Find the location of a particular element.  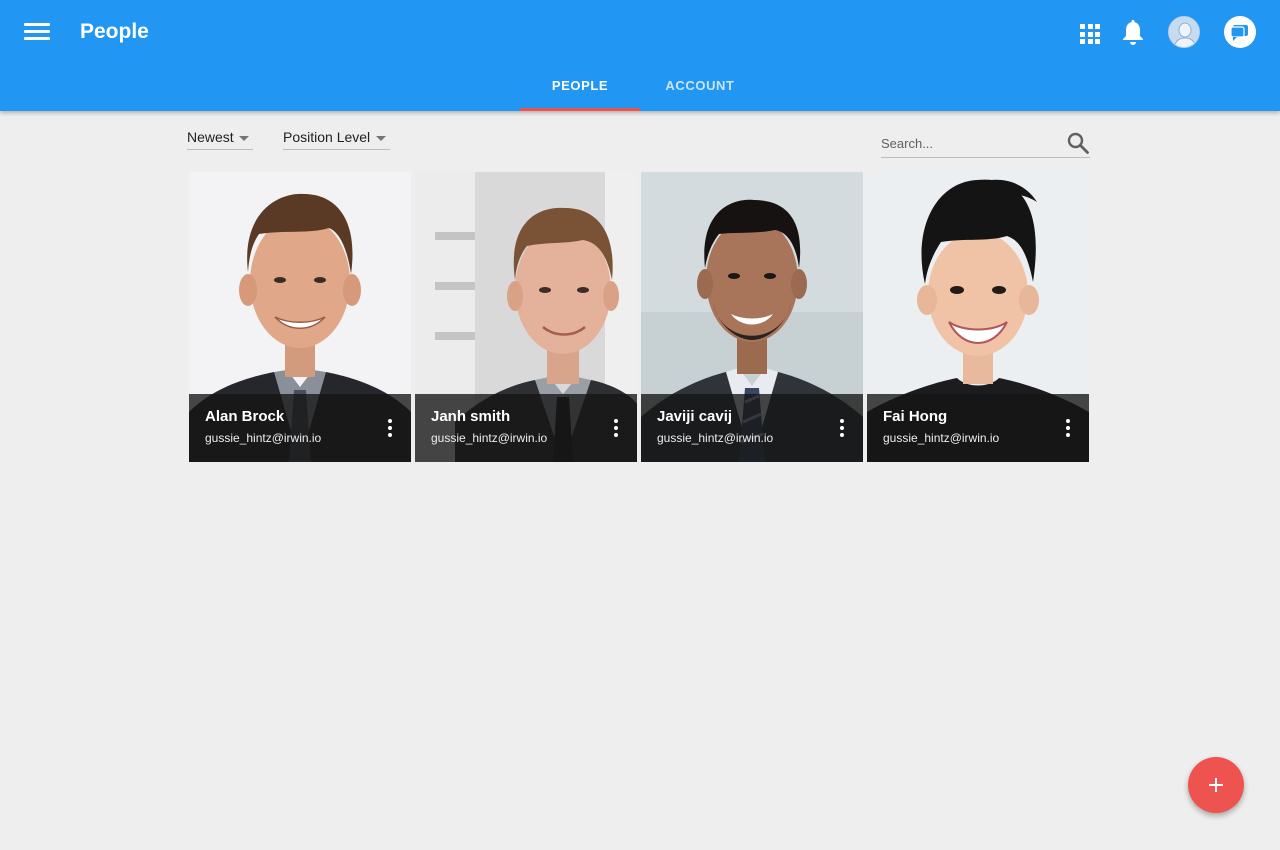

bell-icon is located at coordinates (1133, 33).